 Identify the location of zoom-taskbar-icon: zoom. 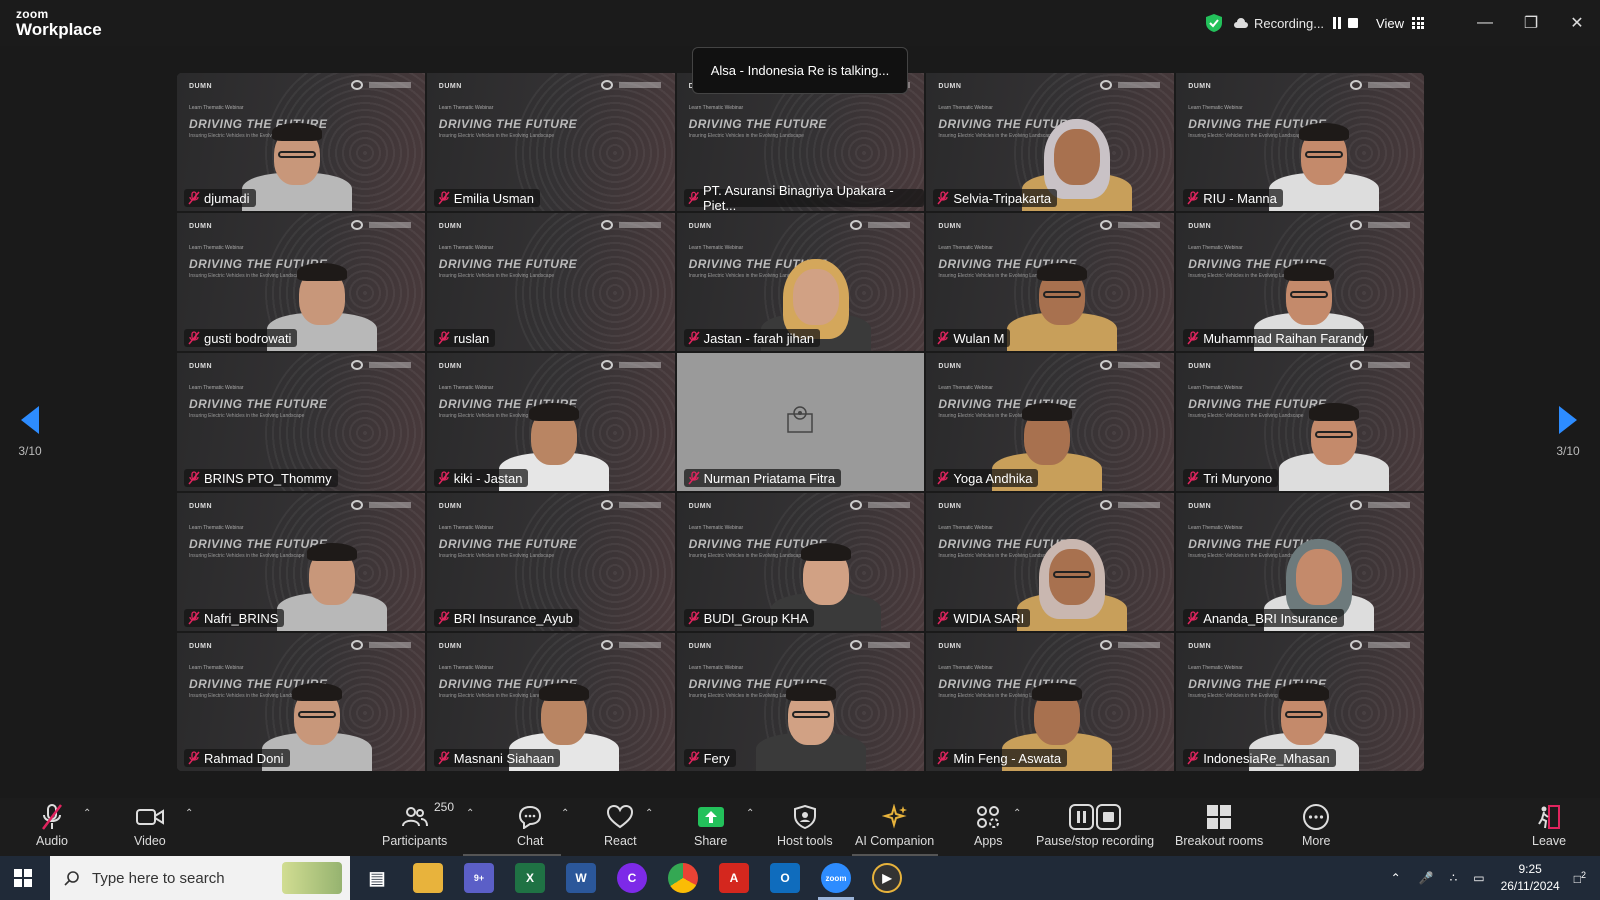
(836, 878).